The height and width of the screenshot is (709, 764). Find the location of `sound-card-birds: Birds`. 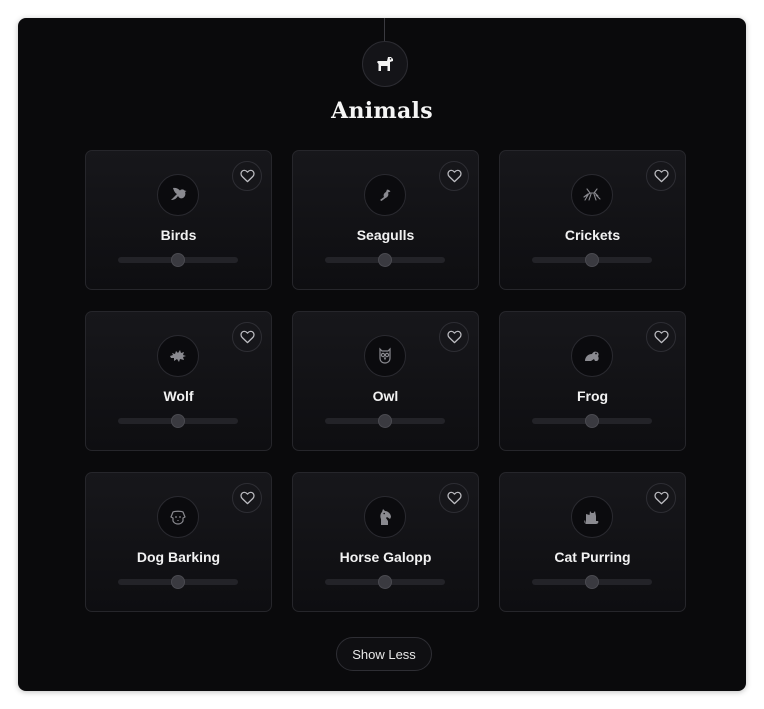

sound-card-birds: Birds is located at coordinates (178, 220).